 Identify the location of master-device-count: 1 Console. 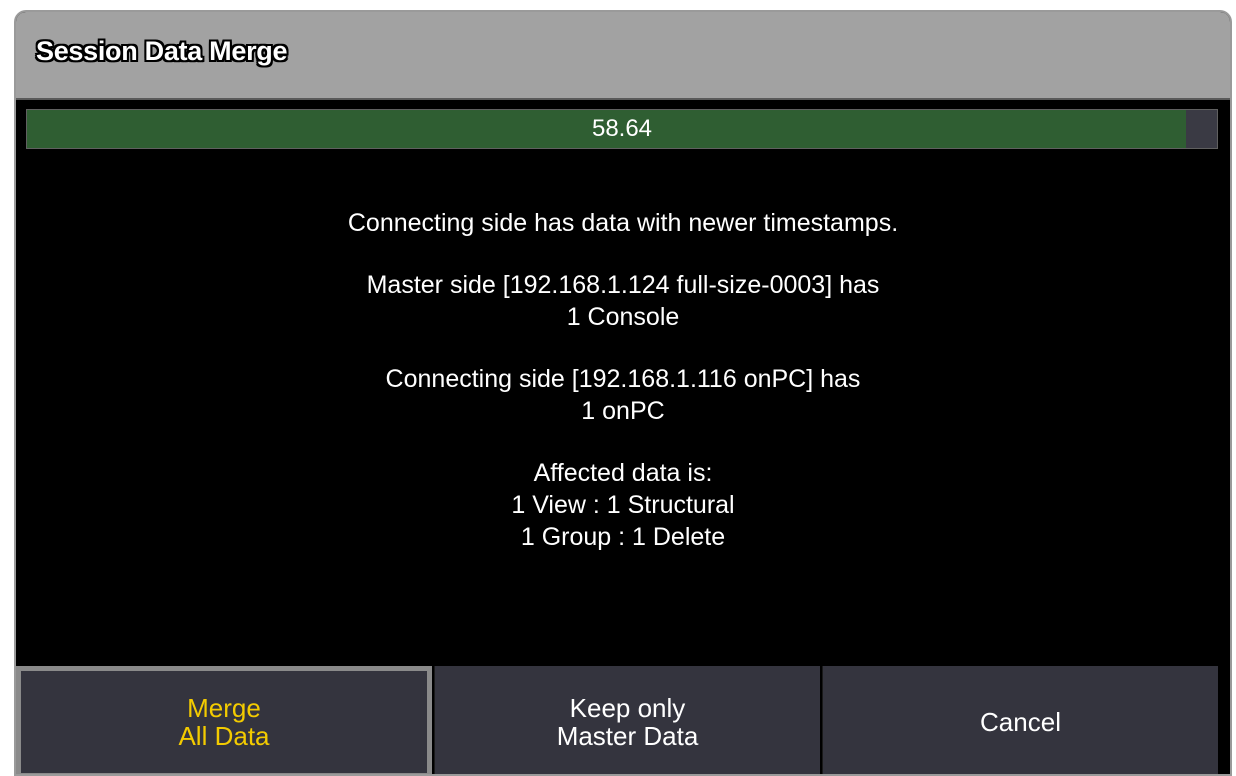
(623, 317).